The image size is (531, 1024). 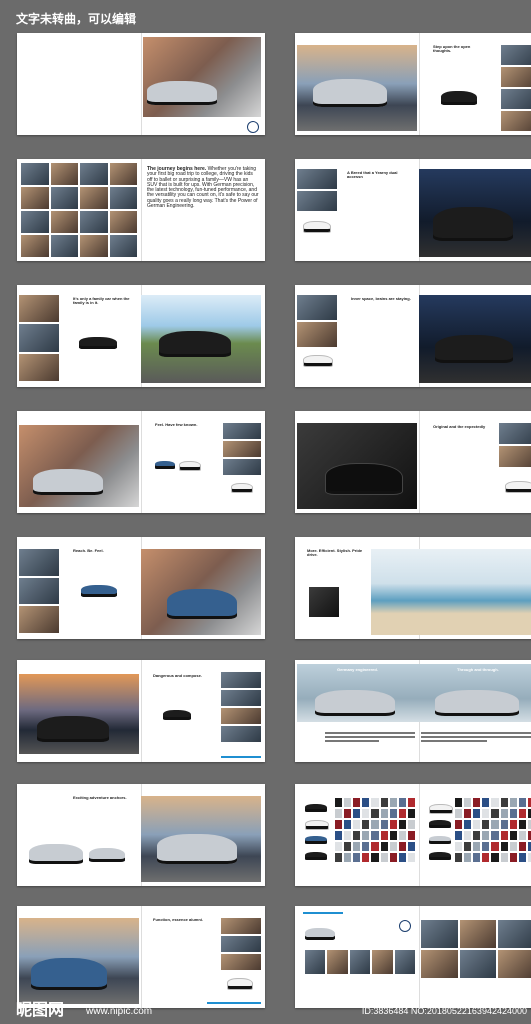 I want to click on watermark-brand: 昵图网, so click(x=40, y=1010).